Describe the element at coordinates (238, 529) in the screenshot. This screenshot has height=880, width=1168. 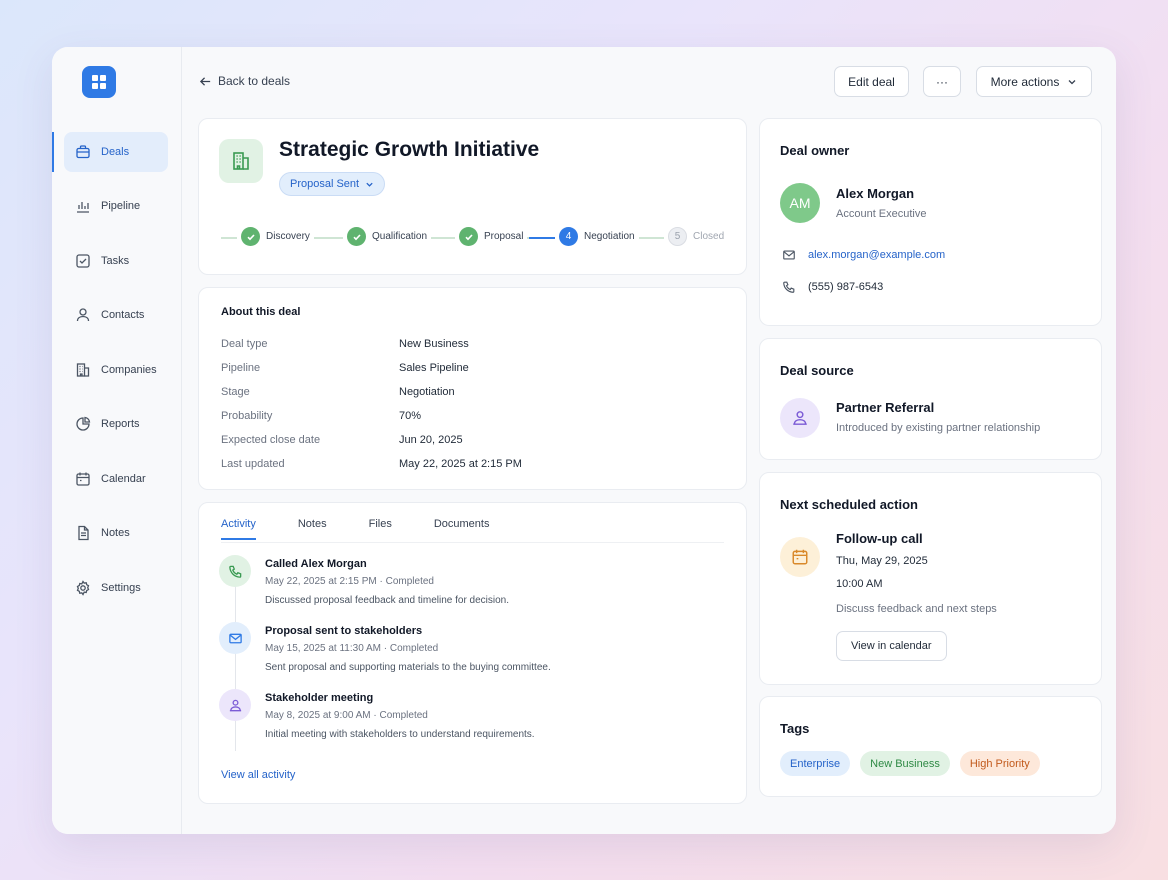
I see `tab-activity: Activity` at that location.